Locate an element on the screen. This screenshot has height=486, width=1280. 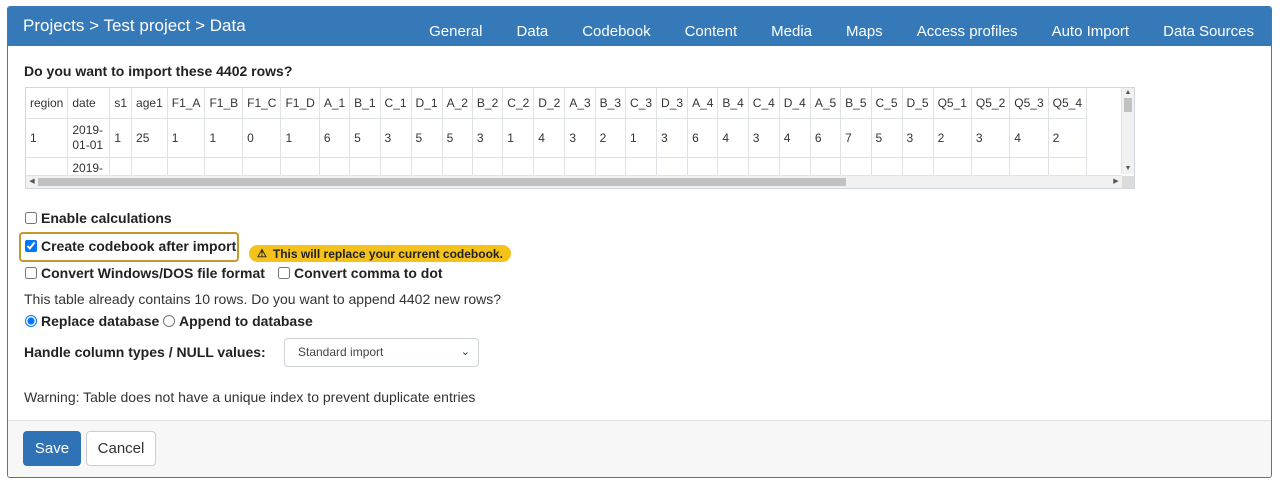
replace-database-radio is located at coordinates (31, 321).